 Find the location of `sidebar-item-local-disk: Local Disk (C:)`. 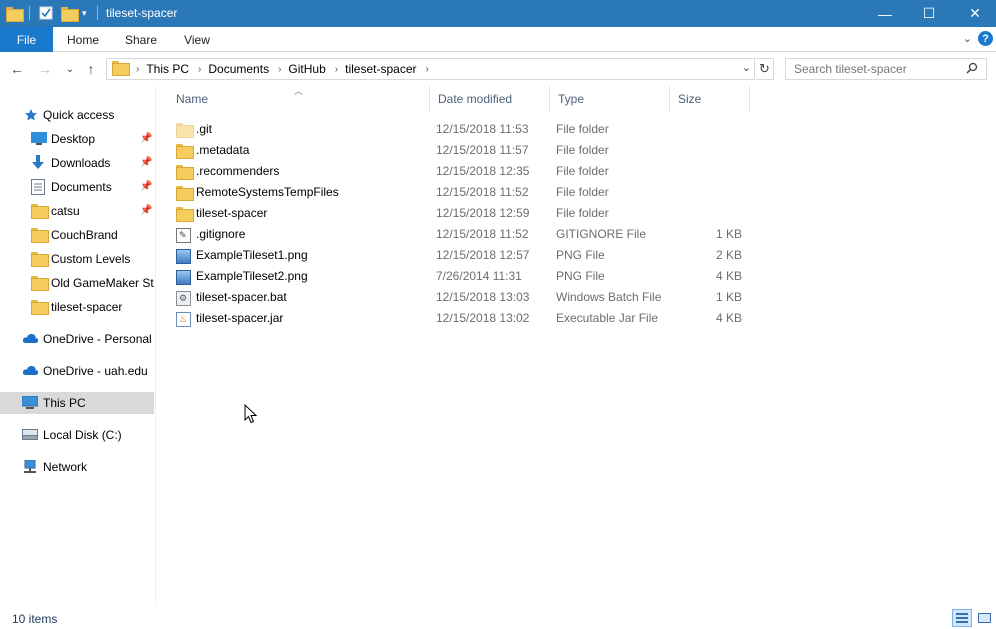

sidebar-item-local-disk: Local Disk (C:) is located at coordinates (77, 435).